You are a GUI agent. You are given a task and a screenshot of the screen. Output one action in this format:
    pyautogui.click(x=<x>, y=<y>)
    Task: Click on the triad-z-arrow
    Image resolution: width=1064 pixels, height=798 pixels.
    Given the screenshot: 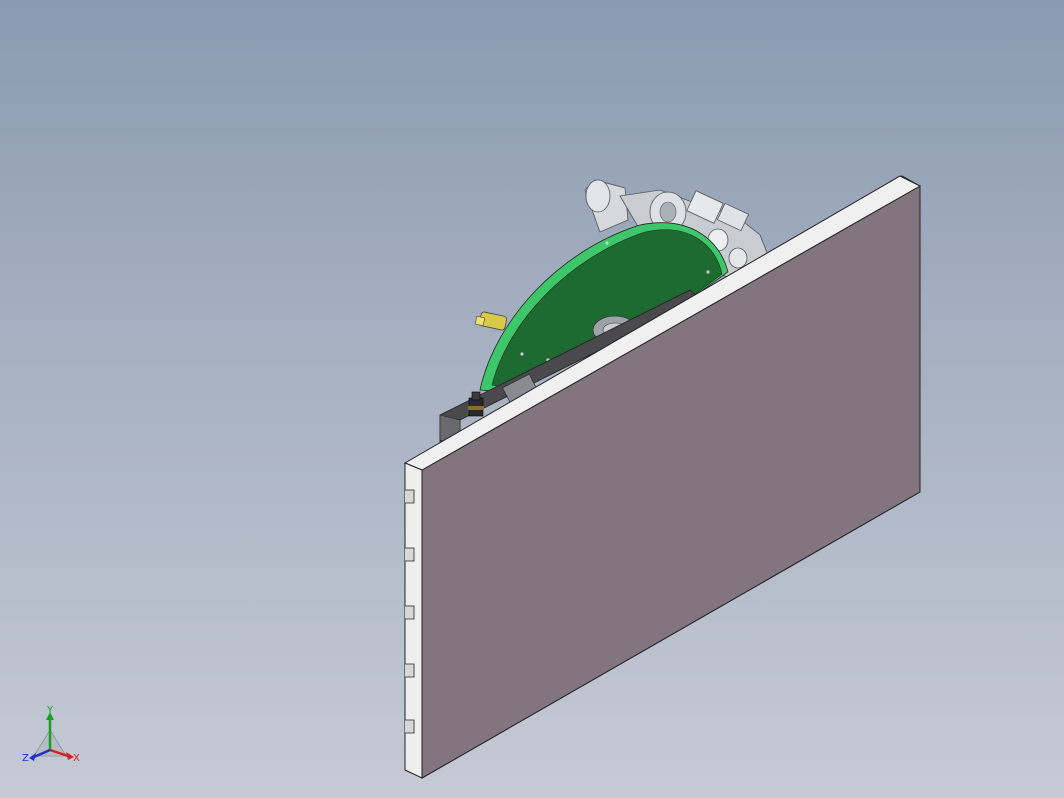 What is the action you would take?
    pyautogui.click(x=32, y=757)
    